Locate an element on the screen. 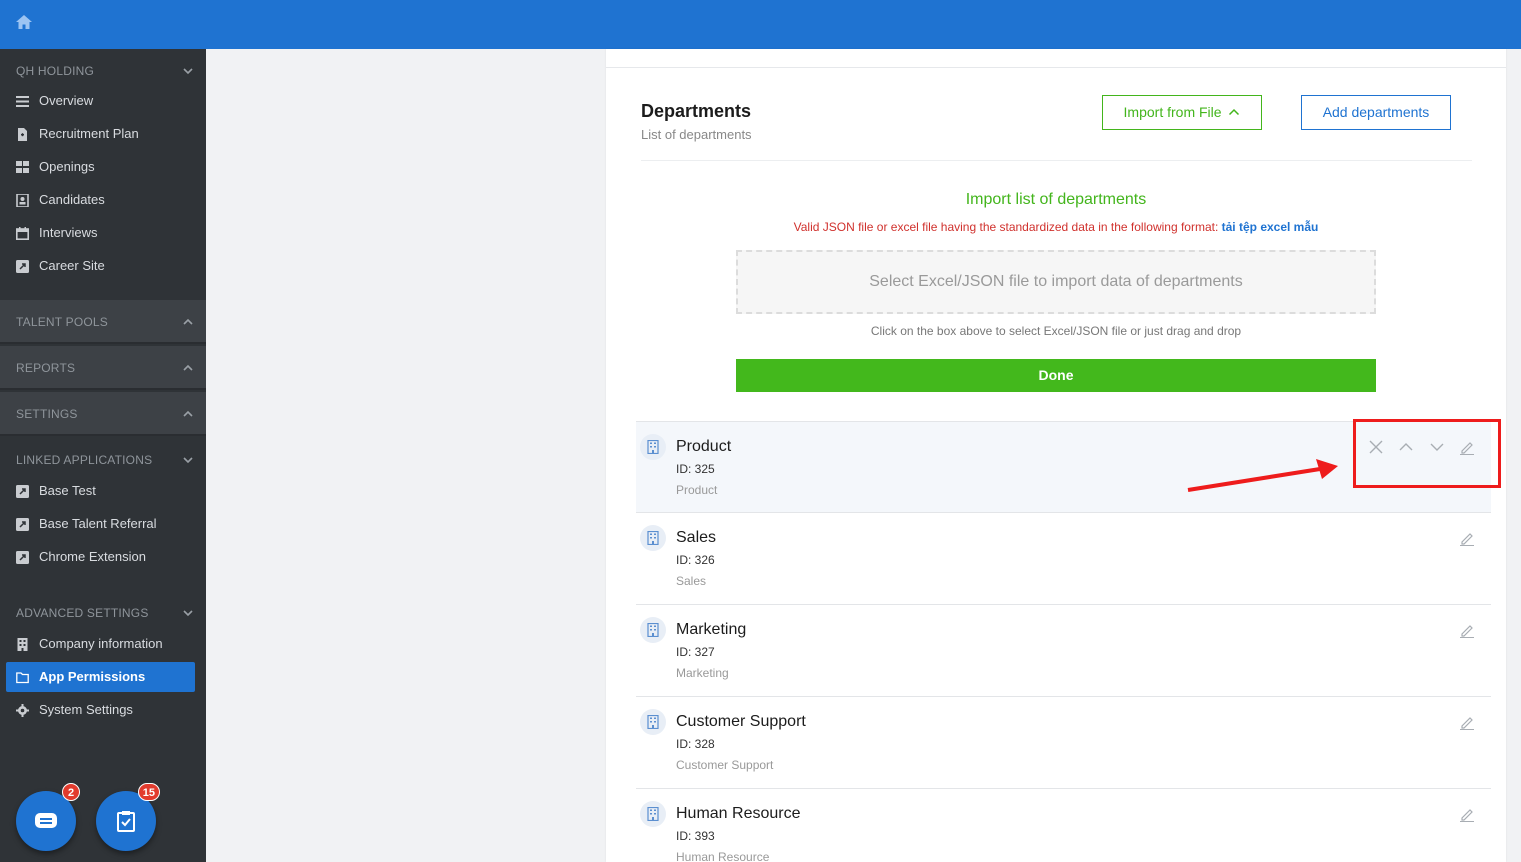  sidebar-section-settings: SETTINGS is located at coordinates (103, 414).